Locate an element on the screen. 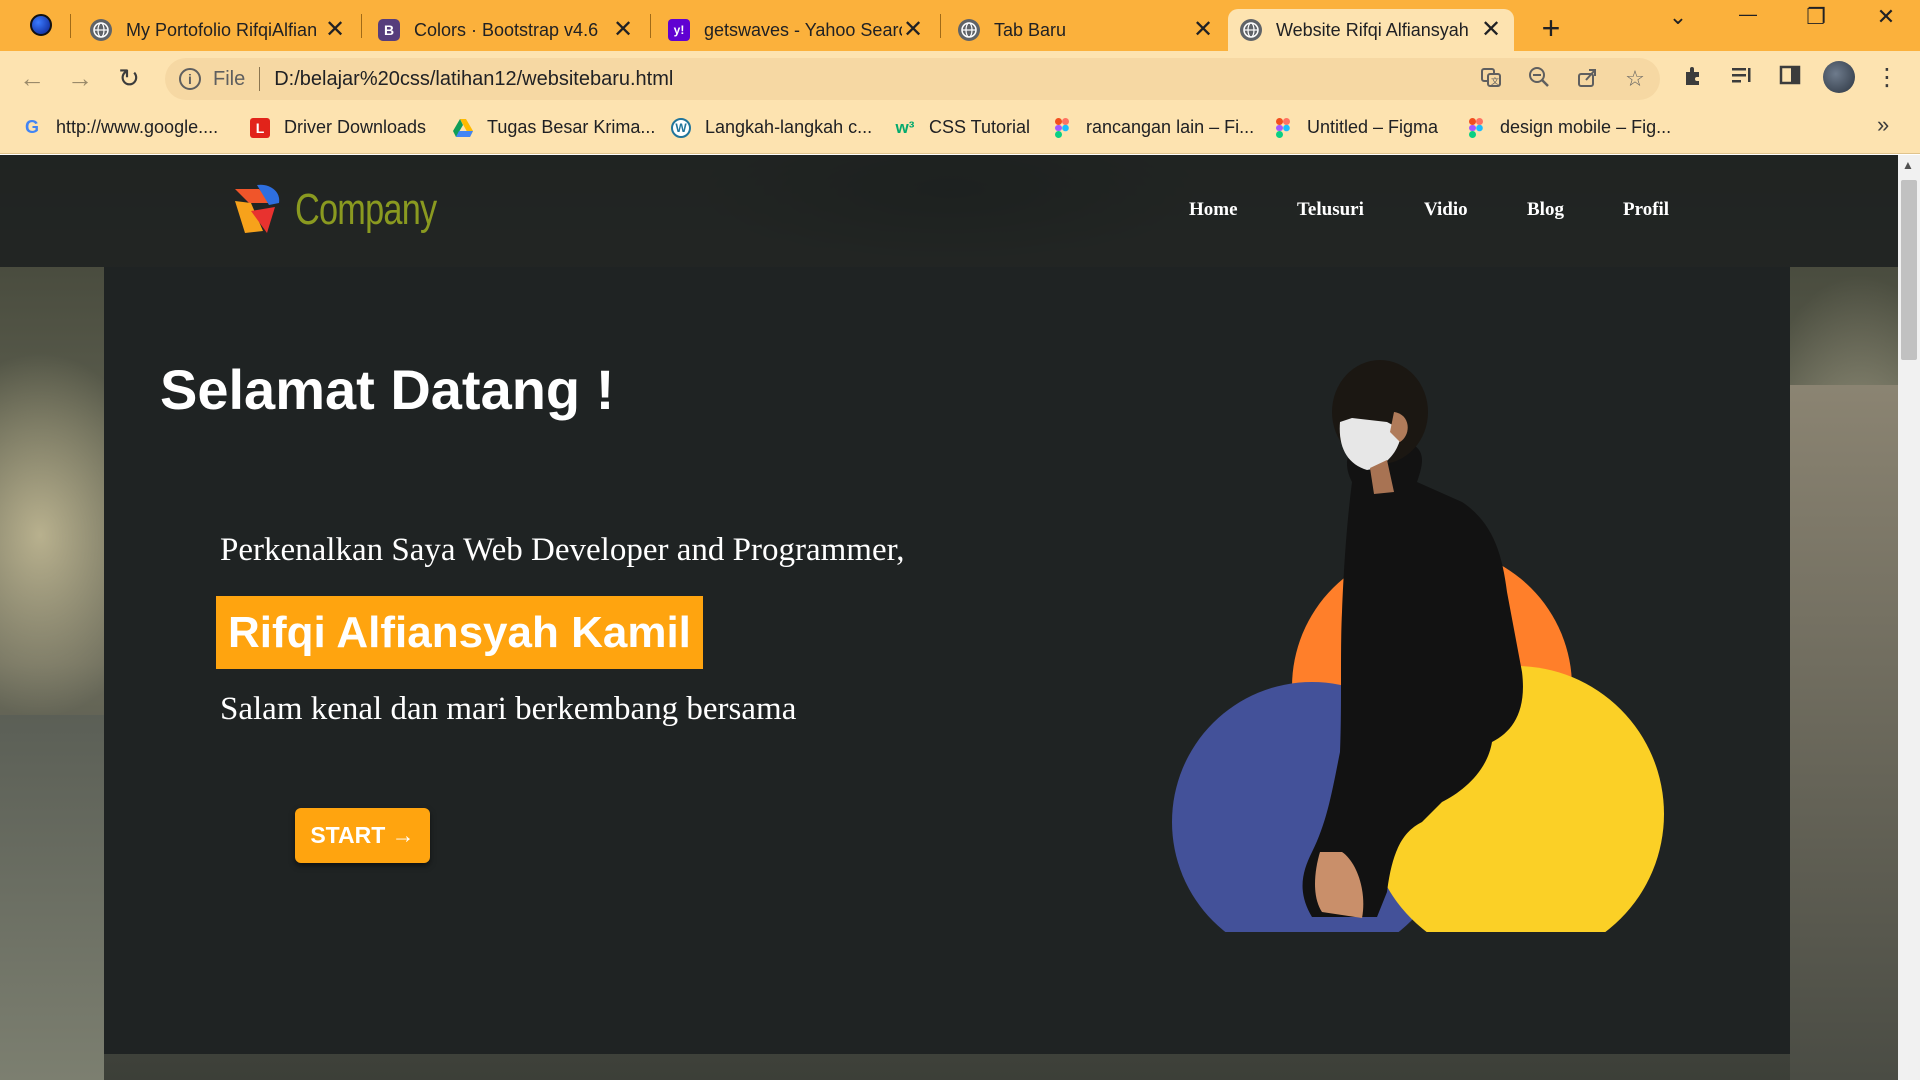 This screenshot has width=1920, height=1080. background-house-left is located at coordinates (52, 897).